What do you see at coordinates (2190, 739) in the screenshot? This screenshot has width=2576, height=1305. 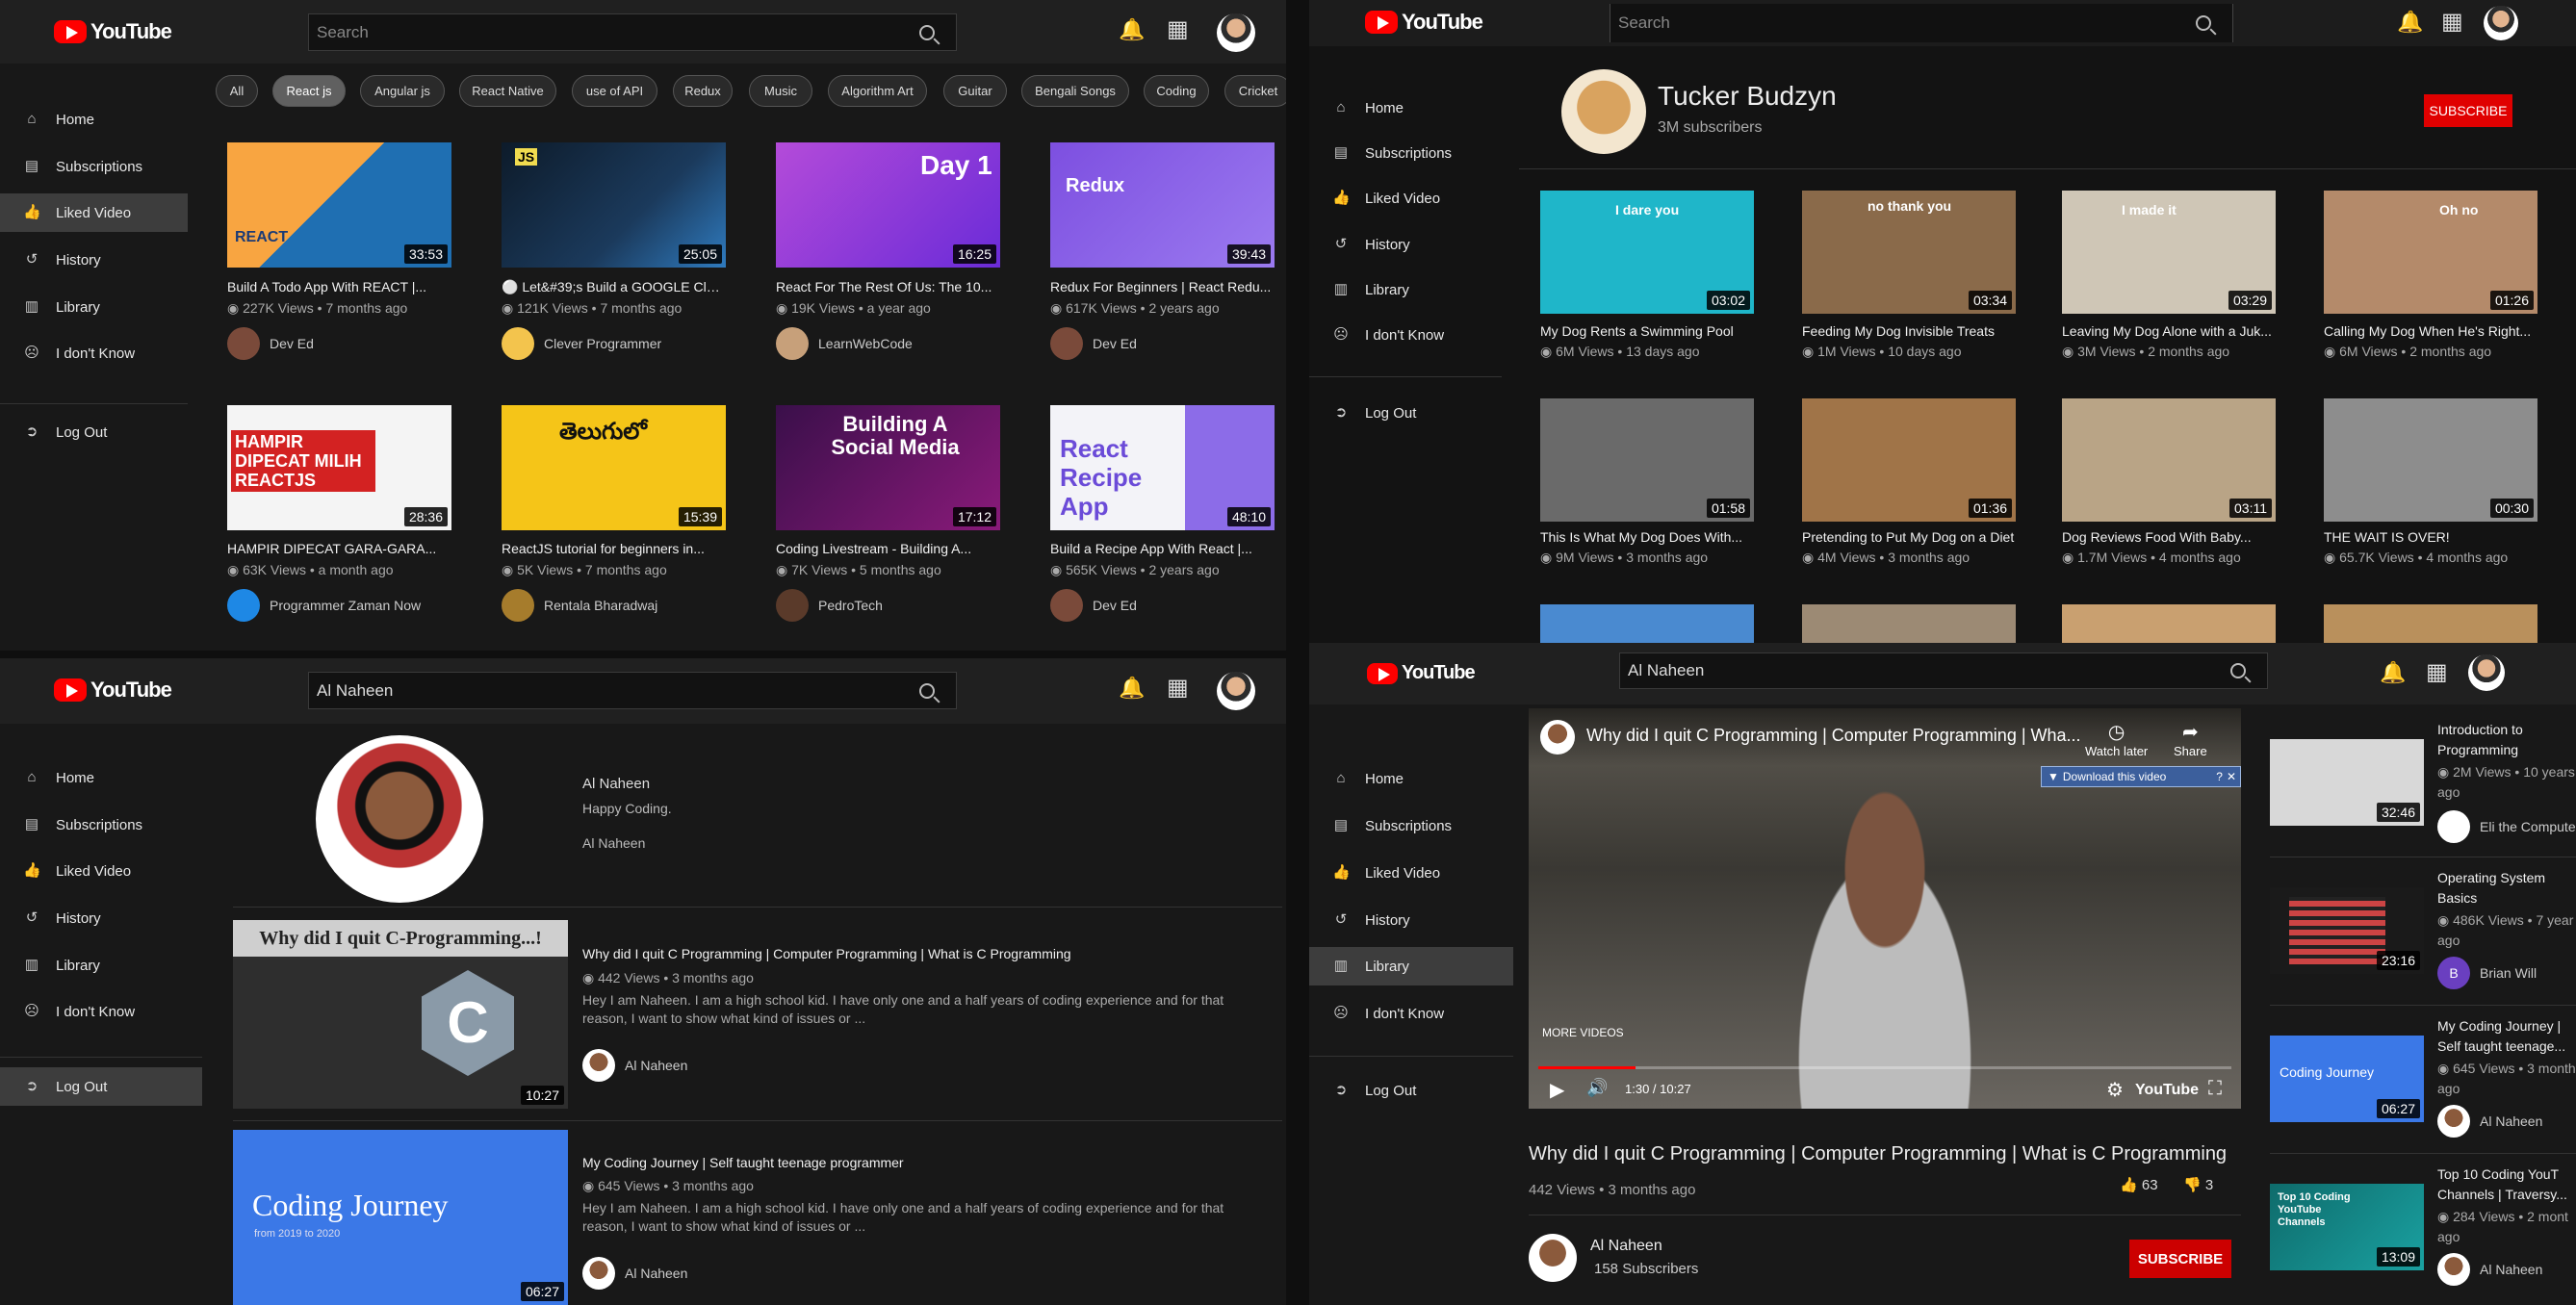 I see `share-button: ➦ Share` at bounding box center [2190, 739].